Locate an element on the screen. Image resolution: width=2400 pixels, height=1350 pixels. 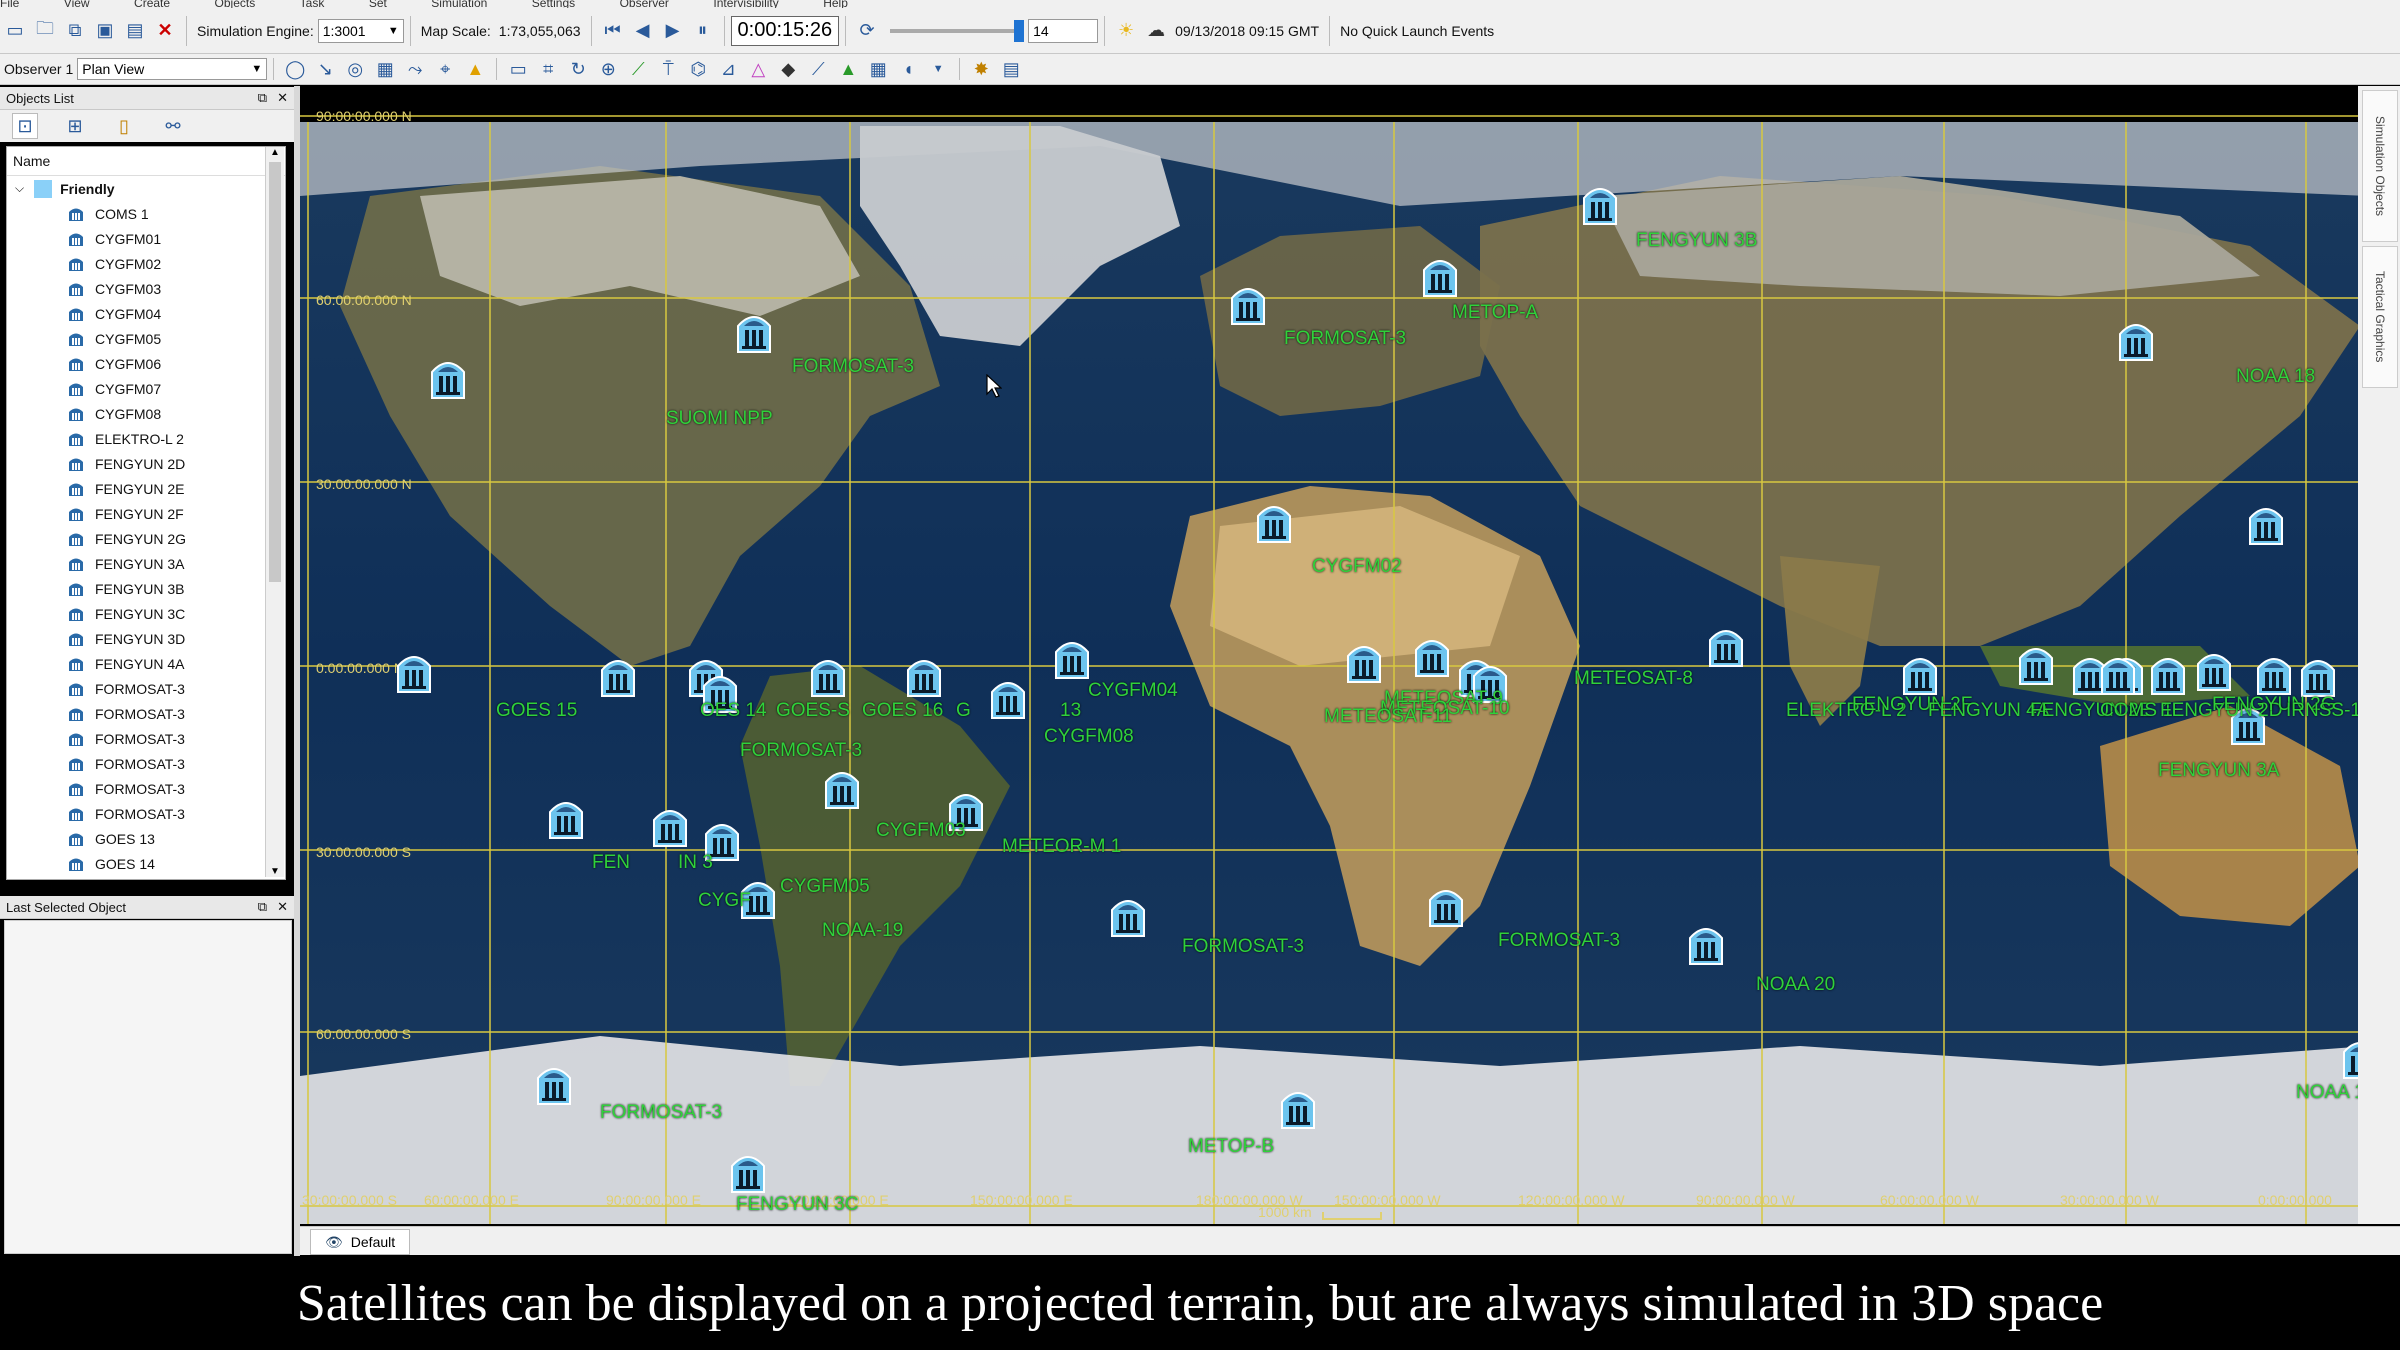
grid-tool-icon: ▦ is located at coordinates (878, 69).